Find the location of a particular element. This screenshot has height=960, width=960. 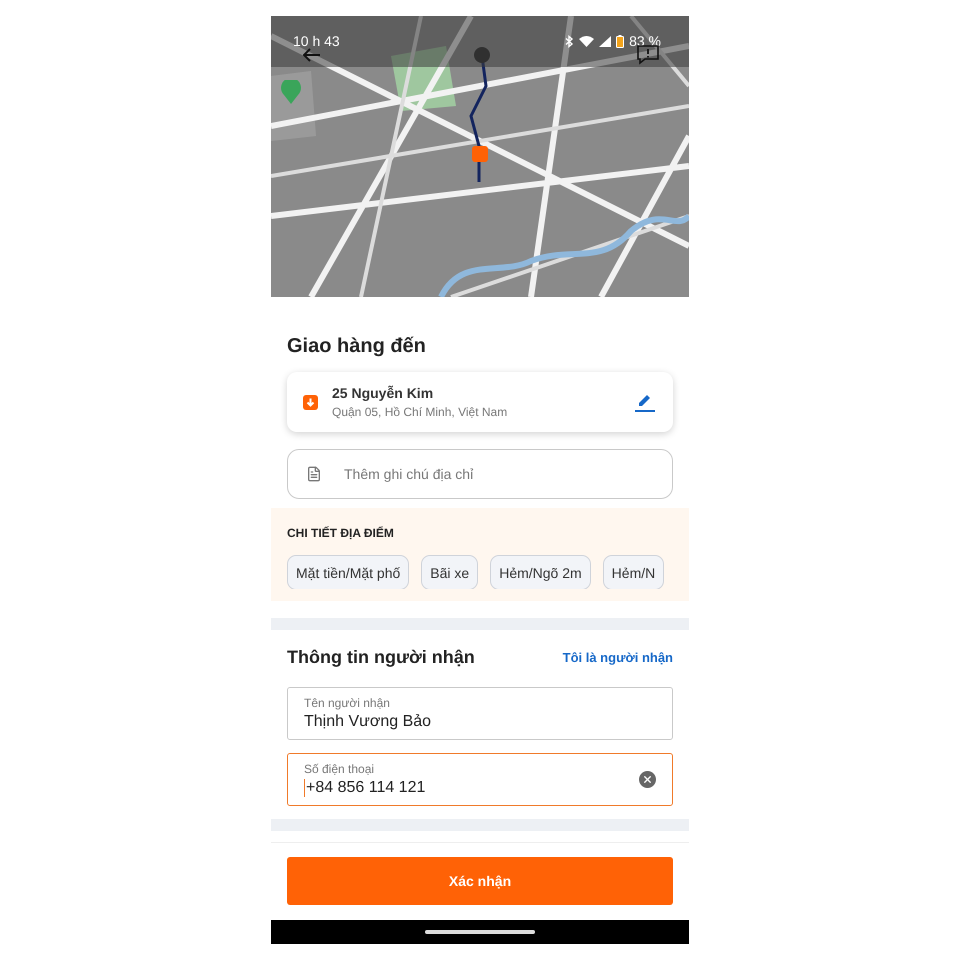

address-detail: Quận 05, Hồ Chí Minh, Việt Nam is located at coordinates (420, 412).